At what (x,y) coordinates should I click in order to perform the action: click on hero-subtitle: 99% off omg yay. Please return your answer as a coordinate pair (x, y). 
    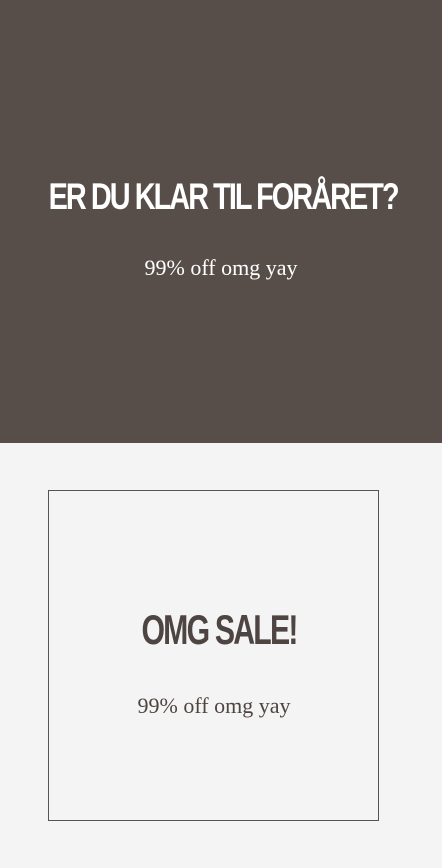
    Looking at the image, I should click on (221, 267).